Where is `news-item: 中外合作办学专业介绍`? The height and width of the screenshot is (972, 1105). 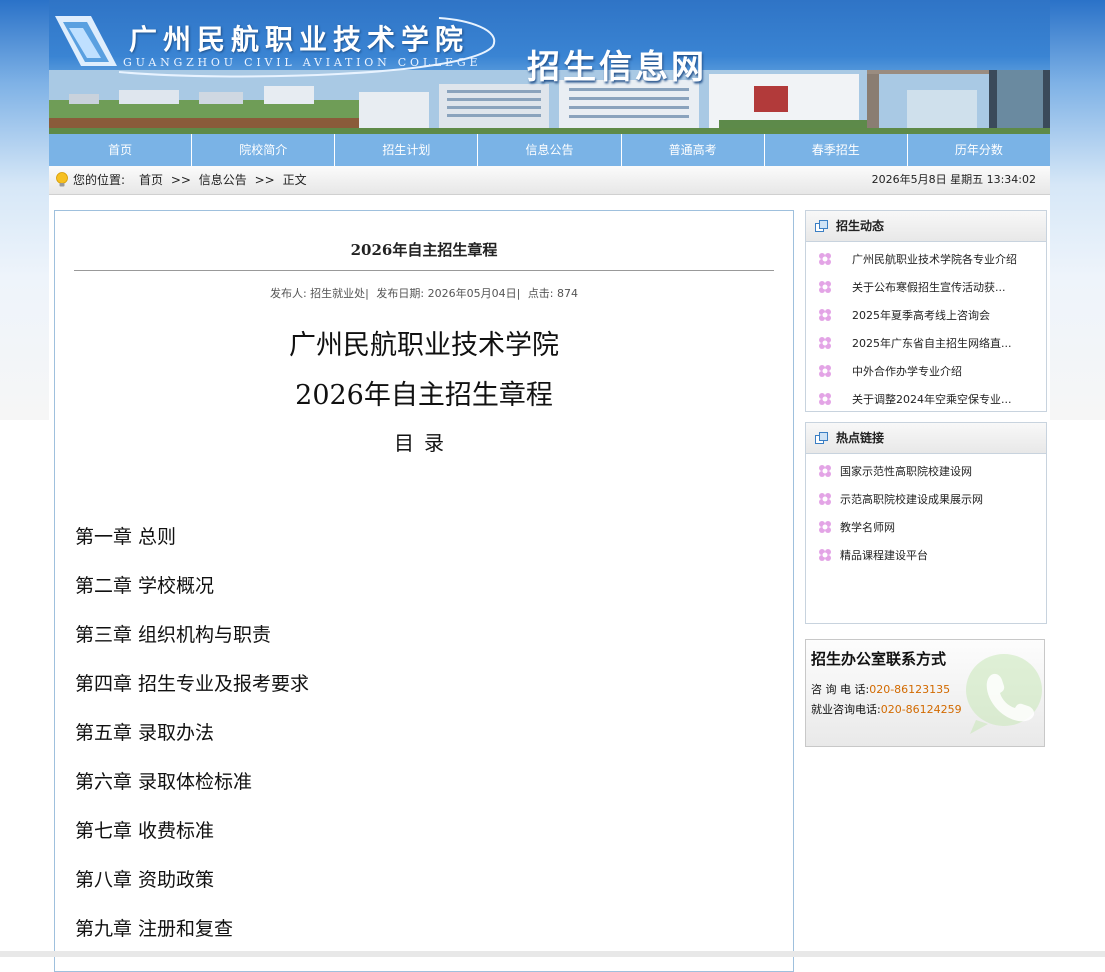
news-item: 中外合作办学专业介绍 is located at coordinates (926, 372).